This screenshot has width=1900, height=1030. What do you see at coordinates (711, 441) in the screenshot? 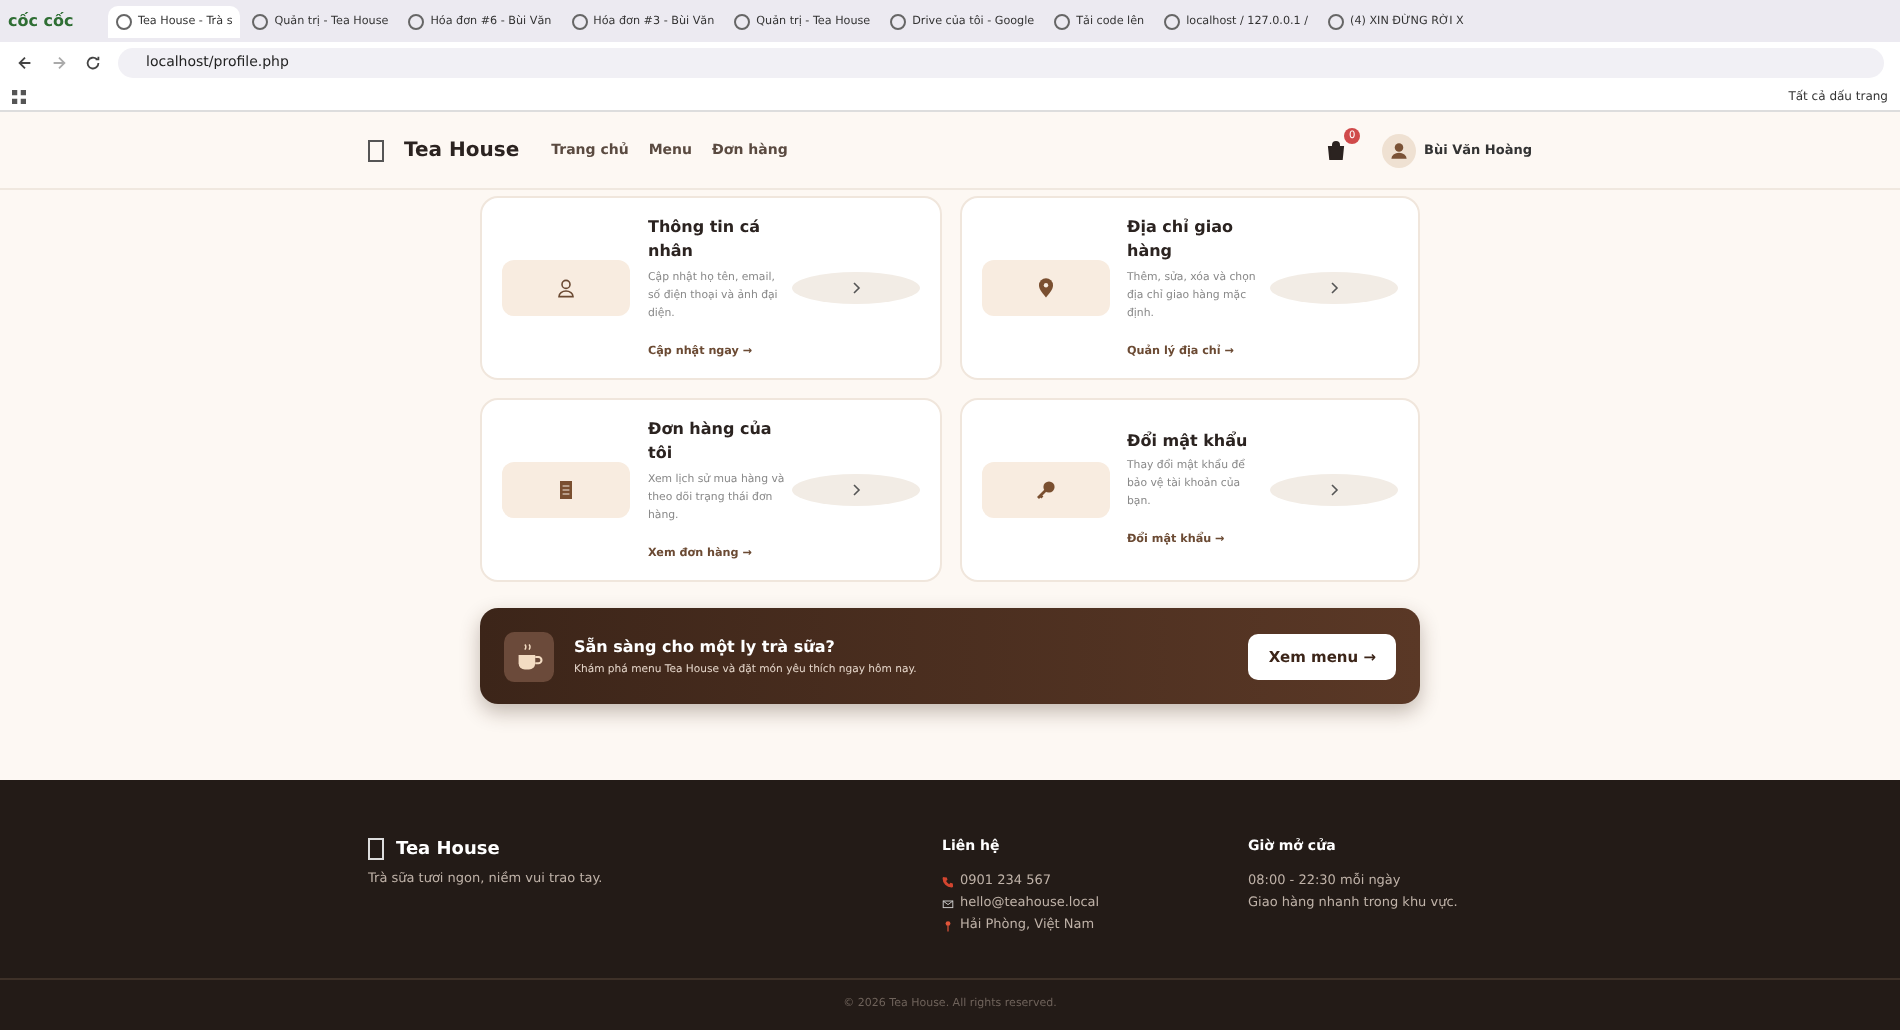
I see `card-title: Đơn hàng của tôi` at bounding box center [711, 441].